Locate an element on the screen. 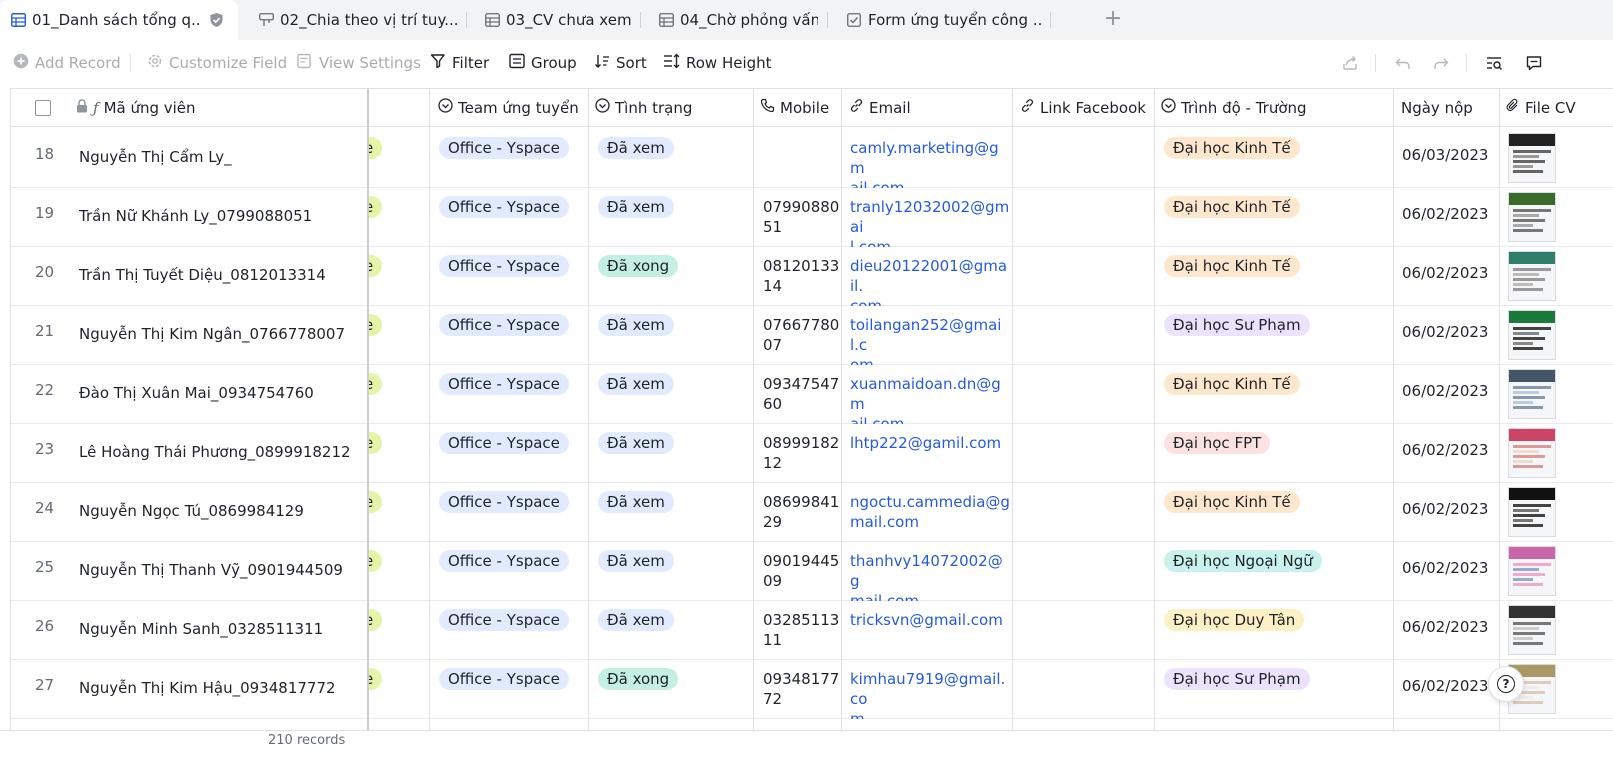  ma-ung-vien-cell: Trần Nữ Khánh Ly_0799088051 is located at coordinates (223, 217).